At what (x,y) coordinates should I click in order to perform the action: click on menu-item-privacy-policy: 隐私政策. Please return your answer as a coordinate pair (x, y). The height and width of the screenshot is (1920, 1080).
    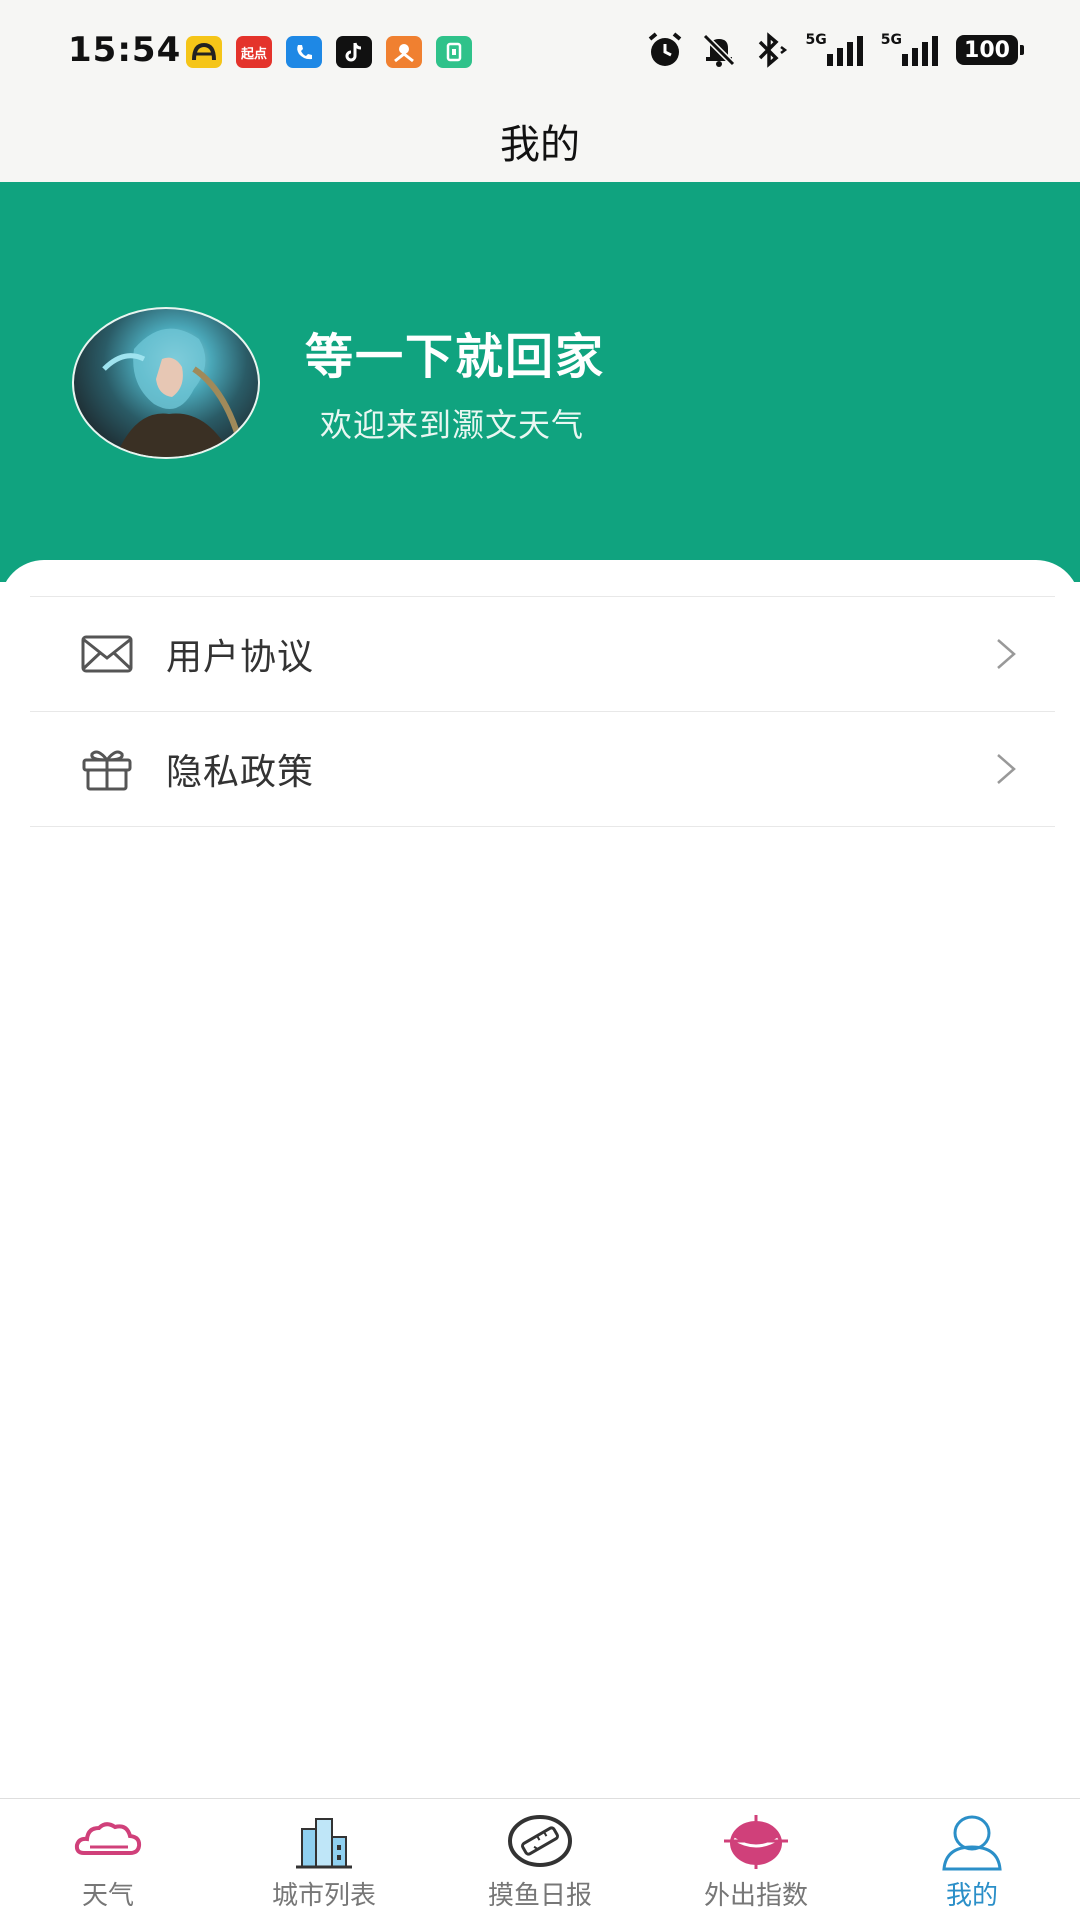
    Looking at the image, I should click on (542, 769).